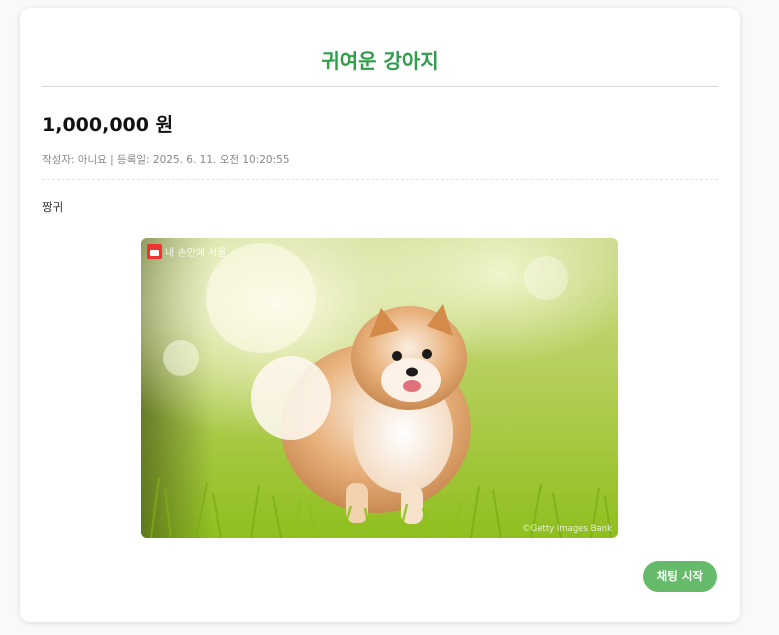 The width and height of the screenshot is (779, 635). I want to click on meta-divider, so click(380, 179).